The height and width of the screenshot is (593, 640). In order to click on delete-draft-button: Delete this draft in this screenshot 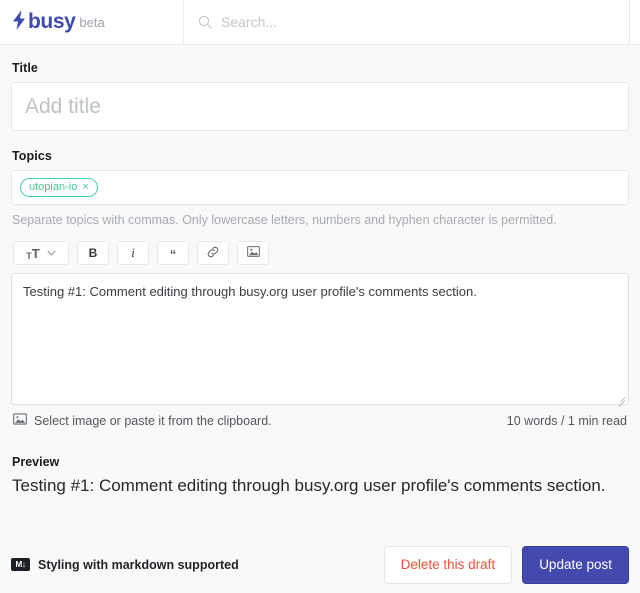, I will do `click(448, 564)`.